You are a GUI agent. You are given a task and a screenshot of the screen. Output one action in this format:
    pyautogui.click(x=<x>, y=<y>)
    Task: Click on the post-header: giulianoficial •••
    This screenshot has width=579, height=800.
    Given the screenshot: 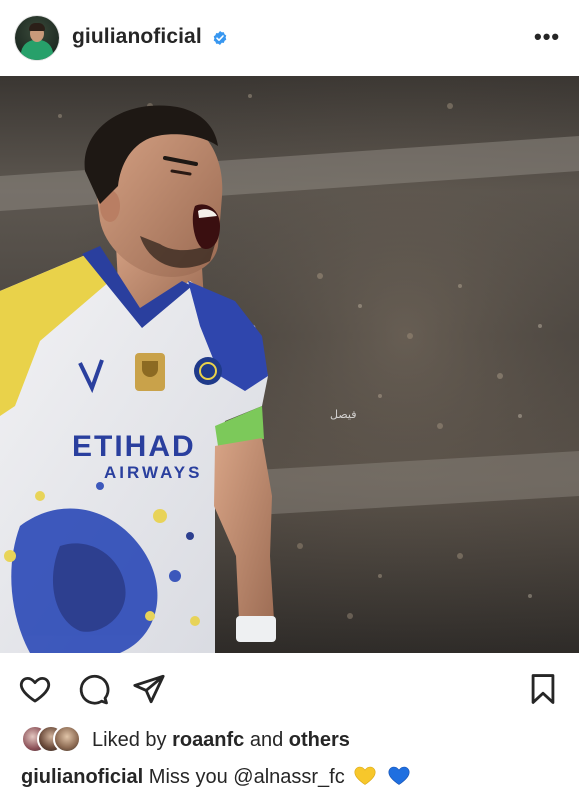 What is the action you would take?
    pyautogui.click(x=289, y=38)
    